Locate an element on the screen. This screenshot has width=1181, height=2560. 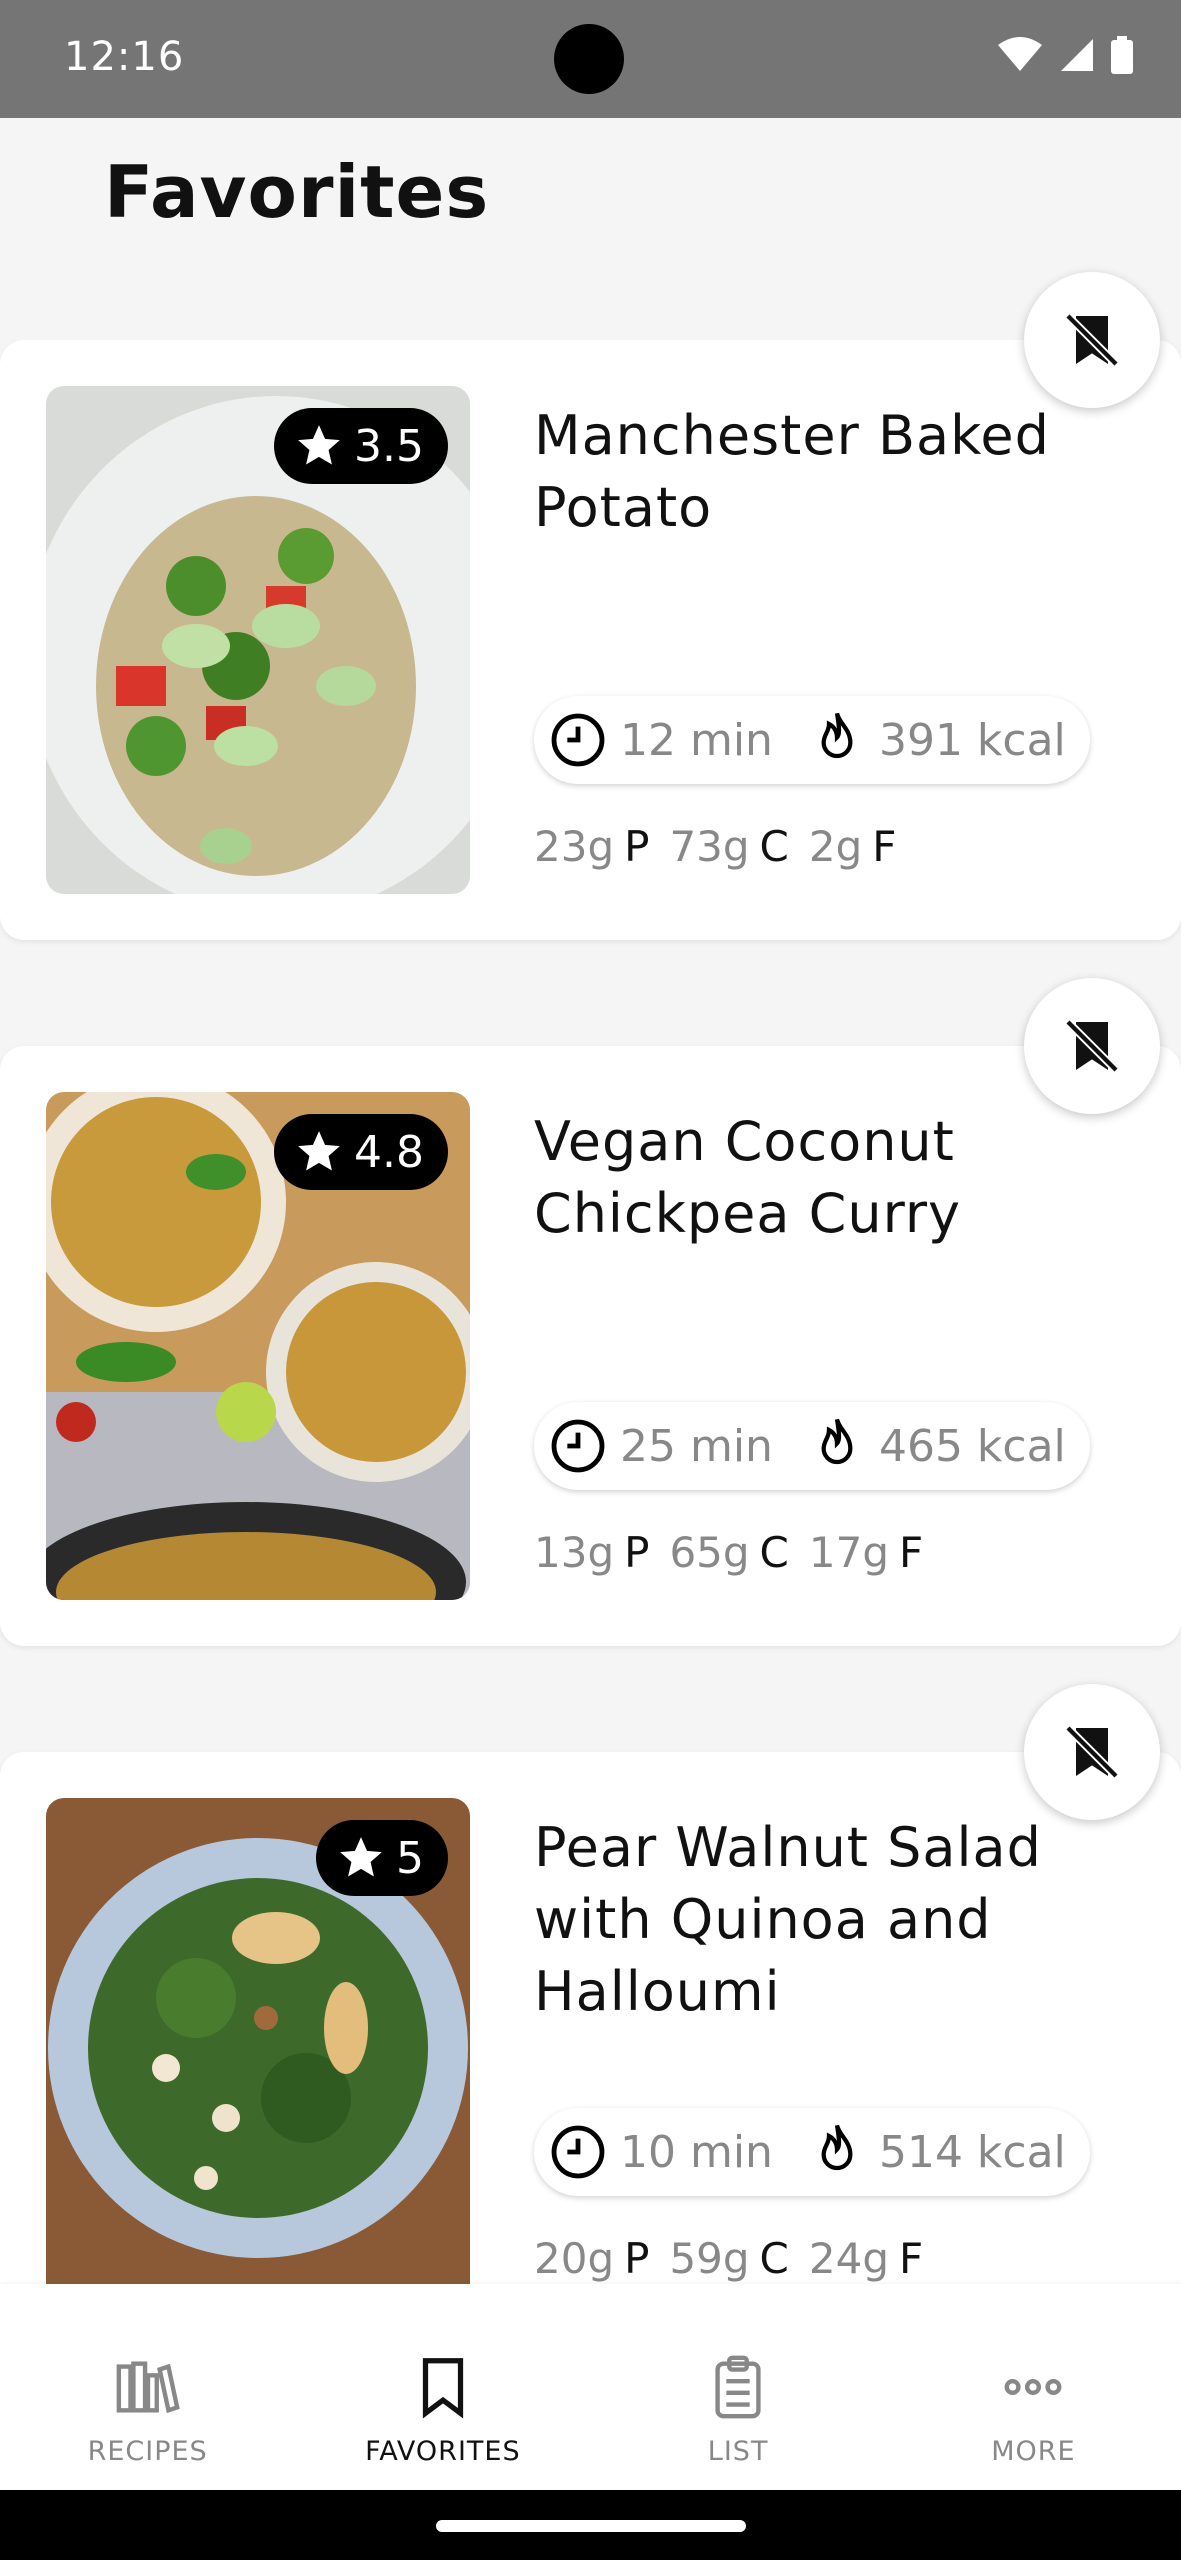
protein-value: 13g is located at coordinates (574, 1552).